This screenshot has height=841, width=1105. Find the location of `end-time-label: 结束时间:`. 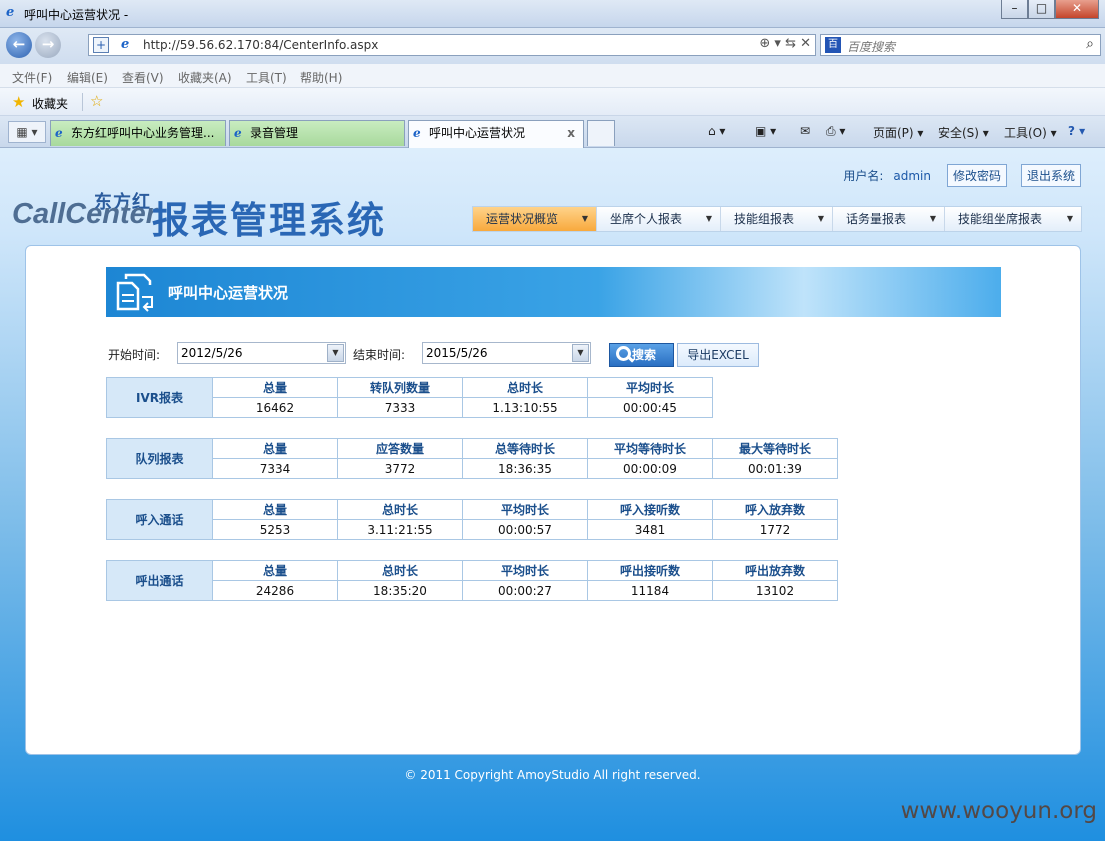

end-time-label: 结束时间: is located at coordinates (379, 355).